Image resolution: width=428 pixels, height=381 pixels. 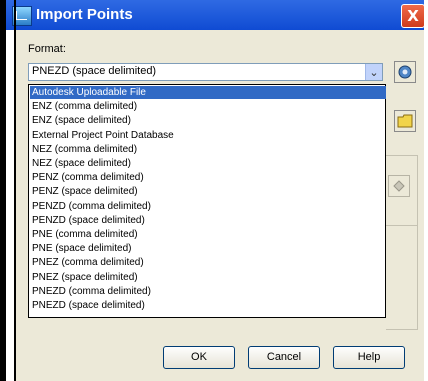 What do you see at coordinates (3, 190) in the screenshot?
I see `window-border-left` at bounding box center [3, 190].